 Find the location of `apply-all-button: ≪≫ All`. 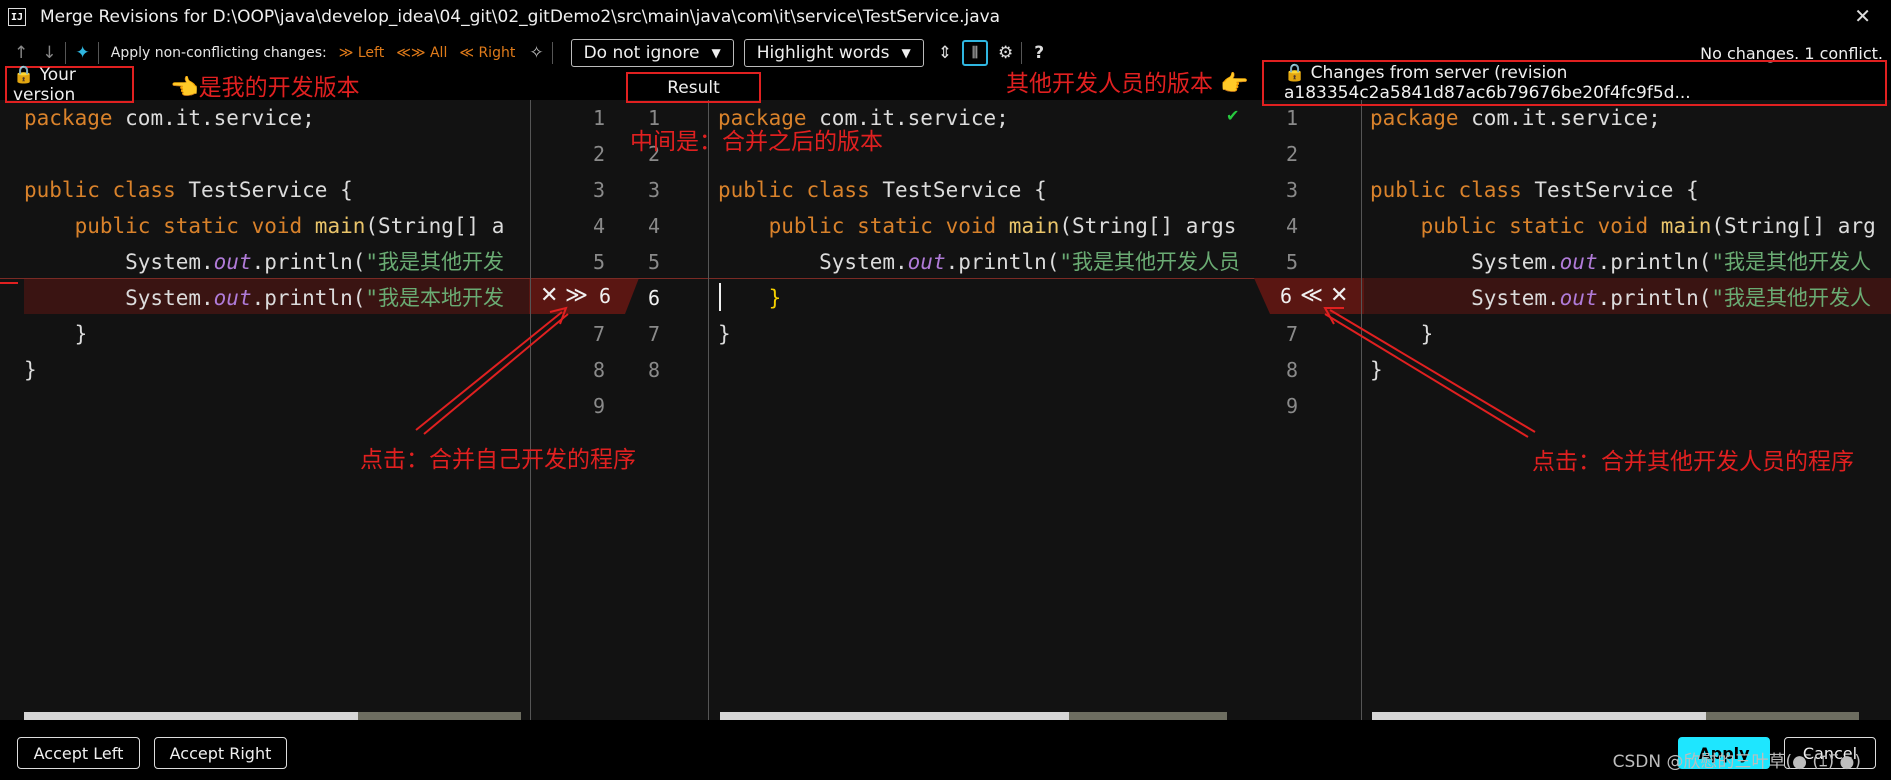

apply-all-button: ≪≫ All is located at coordinates (421, 53).